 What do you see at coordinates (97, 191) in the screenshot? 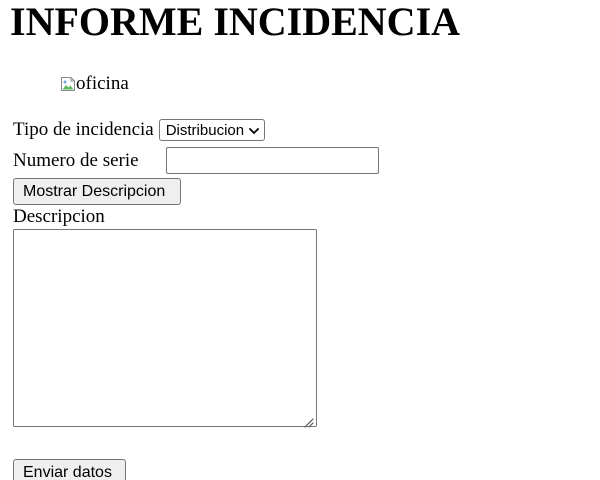
I see `mostrar-descripcion-button: Mostrar Descripcion` at bounding box center [97, 191].